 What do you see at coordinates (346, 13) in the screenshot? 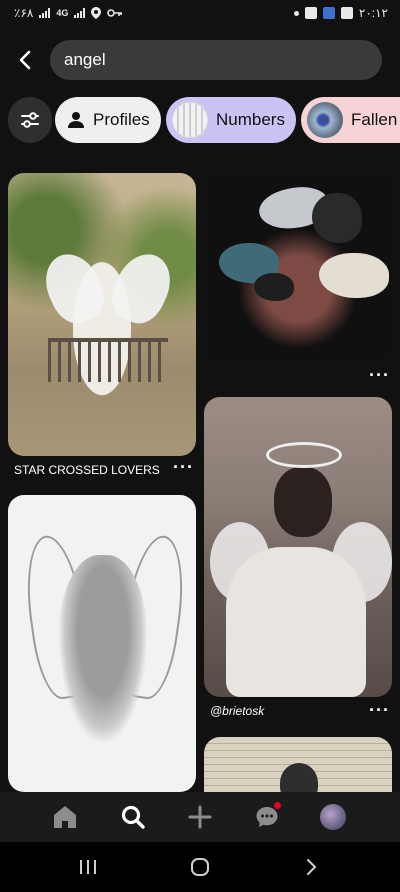
I see `image-notification-icon` at bounding box center [346, 13].